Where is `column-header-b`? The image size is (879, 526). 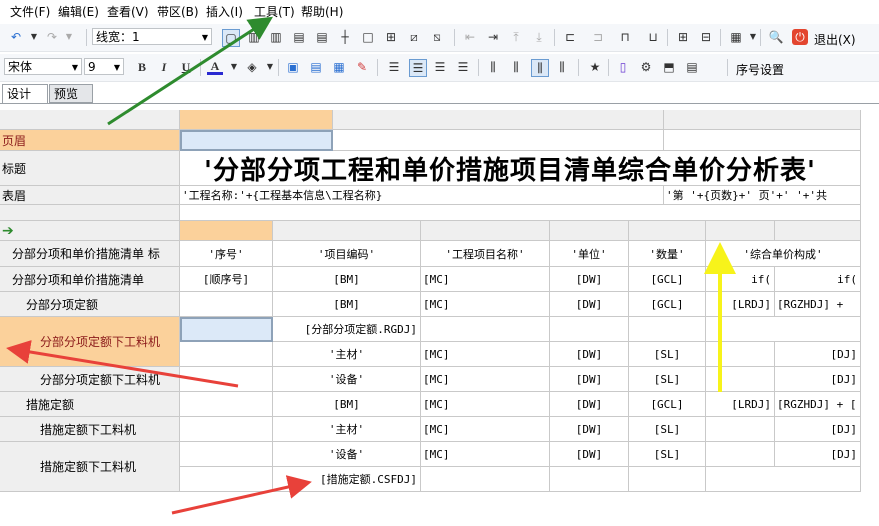 column-header-b is located at coordinates (498, 120).